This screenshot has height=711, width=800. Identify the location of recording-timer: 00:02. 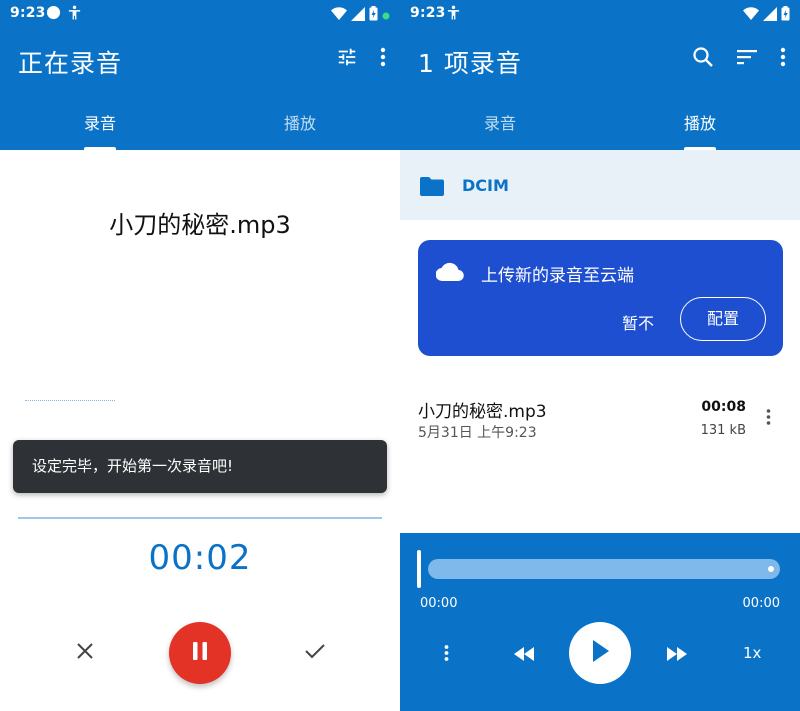
(200, 558).